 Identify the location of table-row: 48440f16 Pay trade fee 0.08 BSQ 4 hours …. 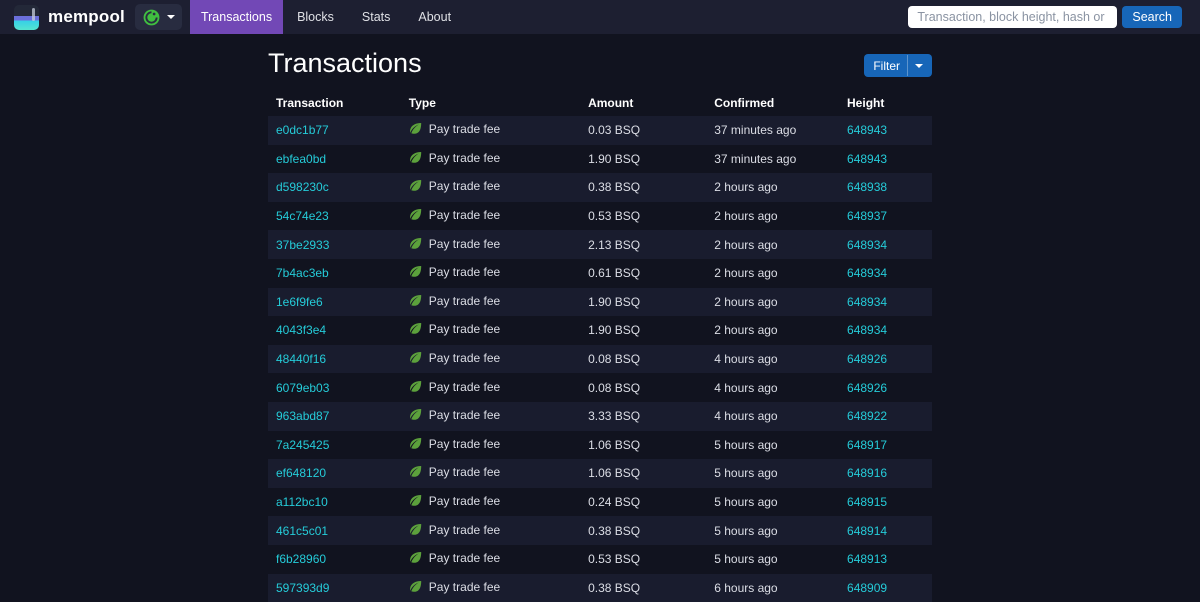
(600, 359).